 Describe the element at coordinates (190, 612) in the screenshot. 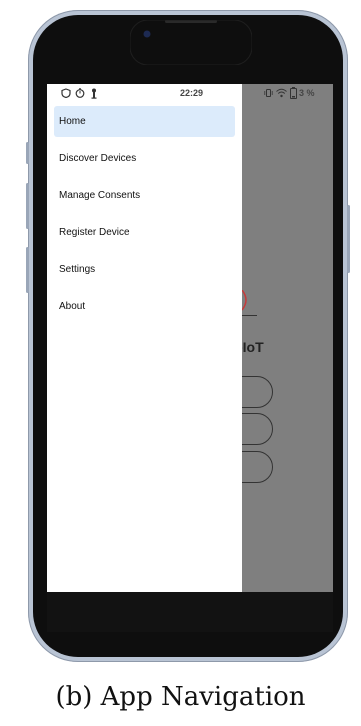

I see `navigation-bar-area` at that location.